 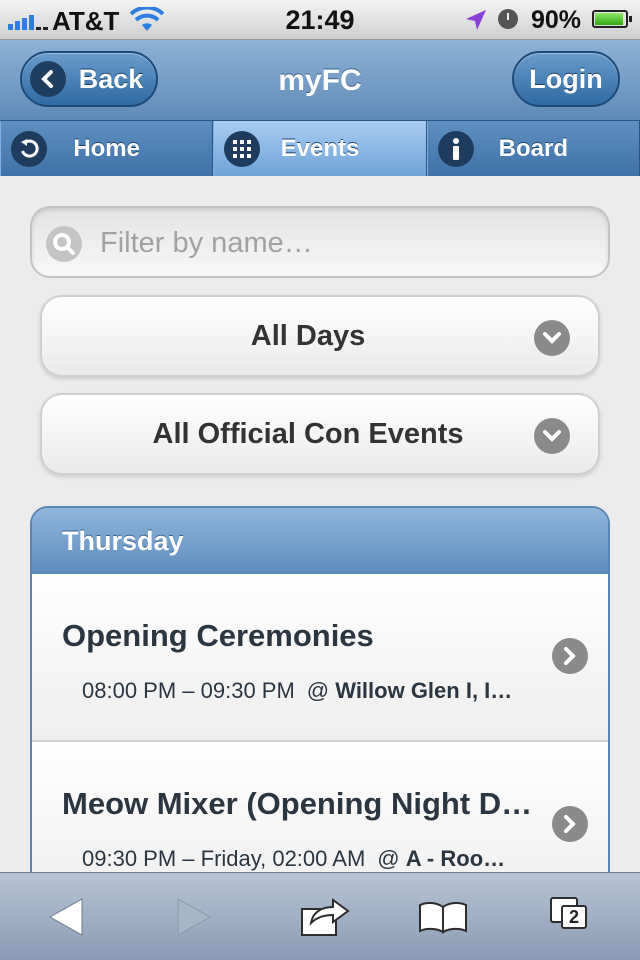 What do you see at coordinates (574, 917) in the screenshot?
I see `tab-count: 2` at bounding box center [574, 917].